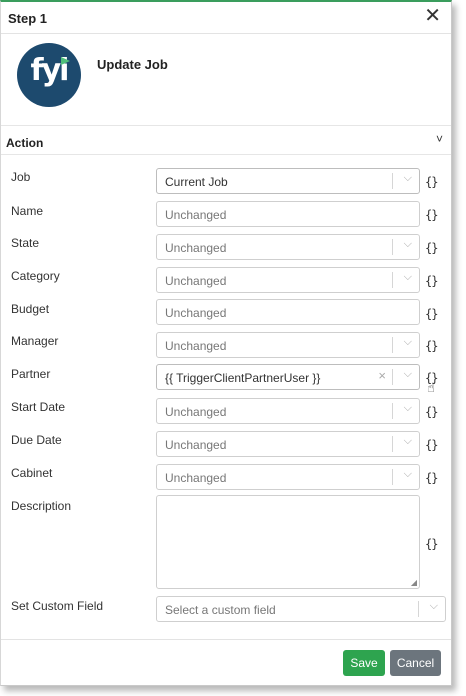 The width and height of the screenshot is (466, 696). I want to click on name-label: Name, so click(27, 211).